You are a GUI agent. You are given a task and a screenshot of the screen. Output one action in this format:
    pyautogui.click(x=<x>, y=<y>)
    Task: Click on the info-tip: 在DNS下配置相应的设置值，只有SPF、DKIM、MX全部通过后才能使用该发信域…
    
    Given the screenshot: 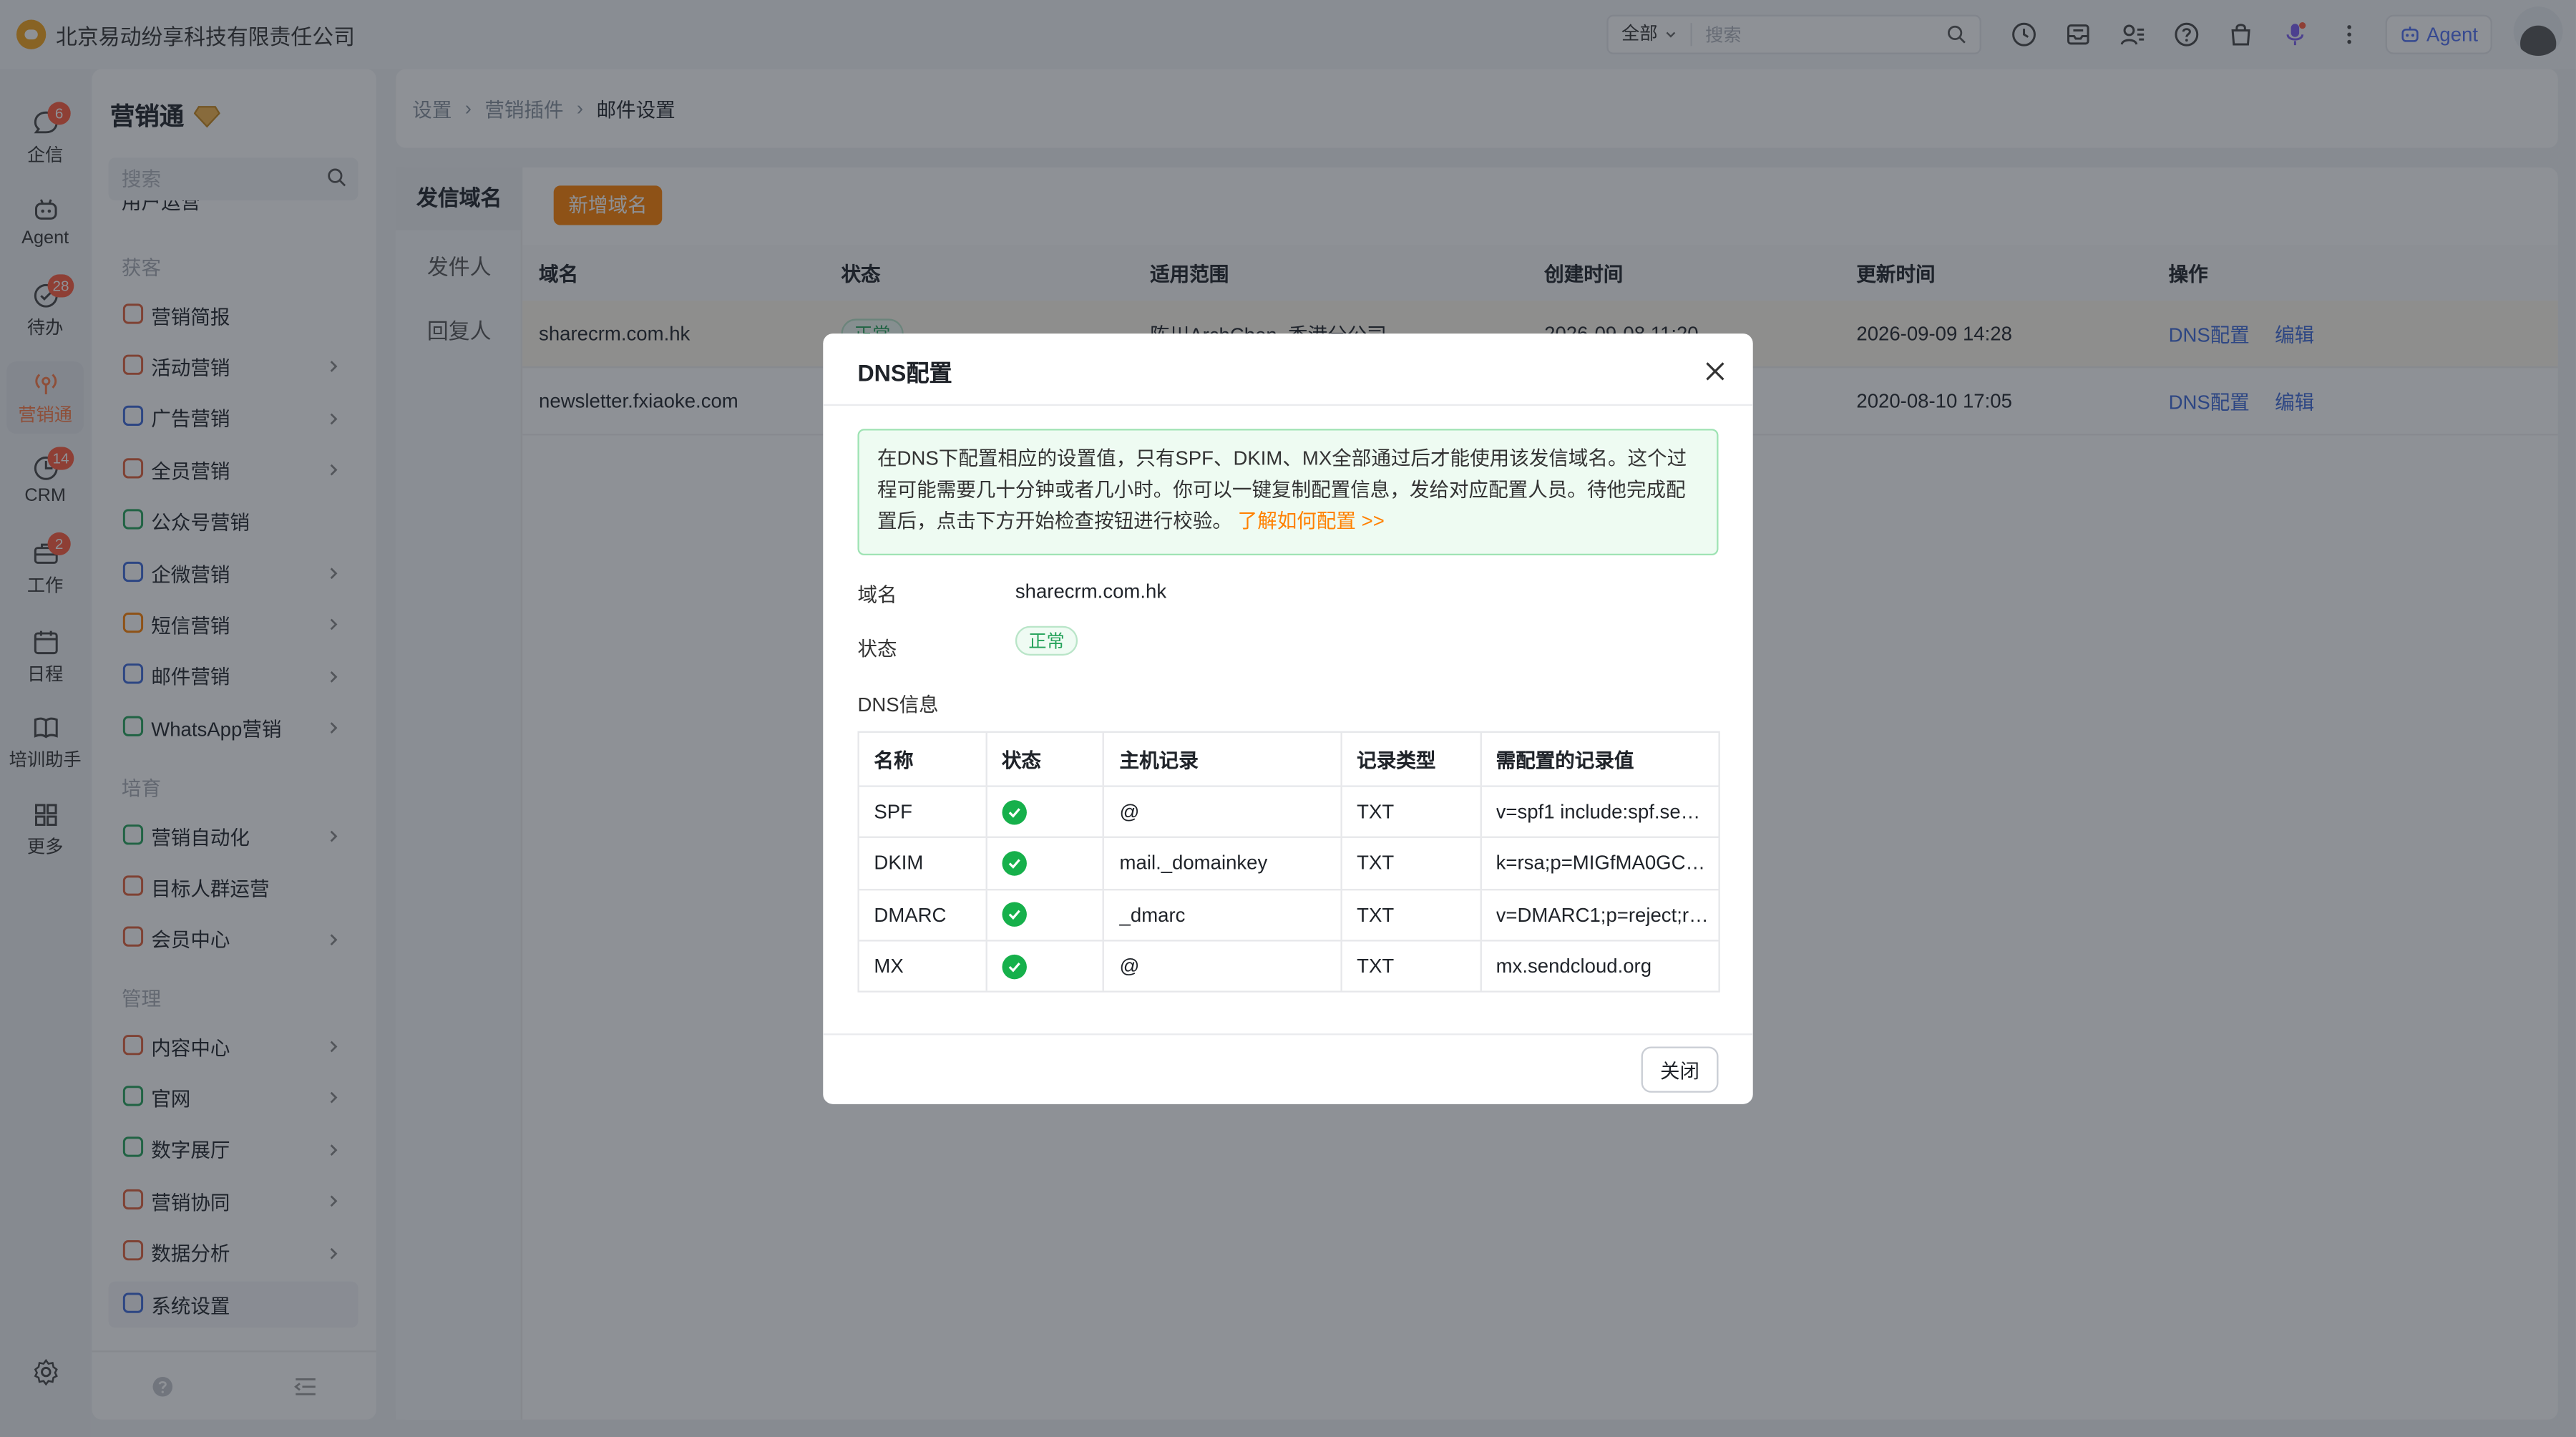 What is the action you would take?
    pyautogui.click(x=1288, y=492)
    